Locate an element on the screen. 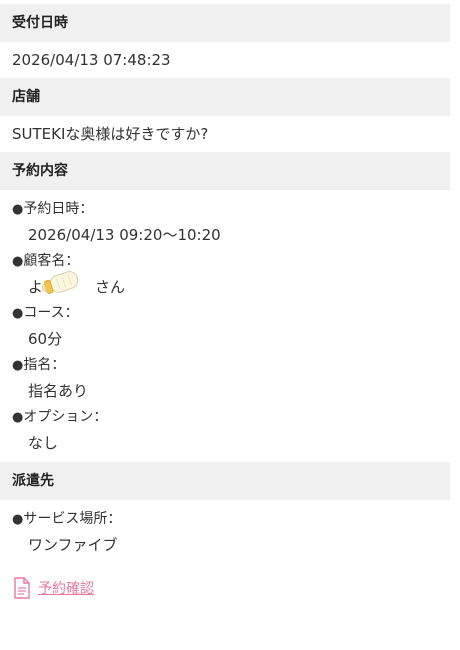 The height and width of the screenshot is (650, 460). customer-name-masked: よさん is located at coordinates (77, 285).